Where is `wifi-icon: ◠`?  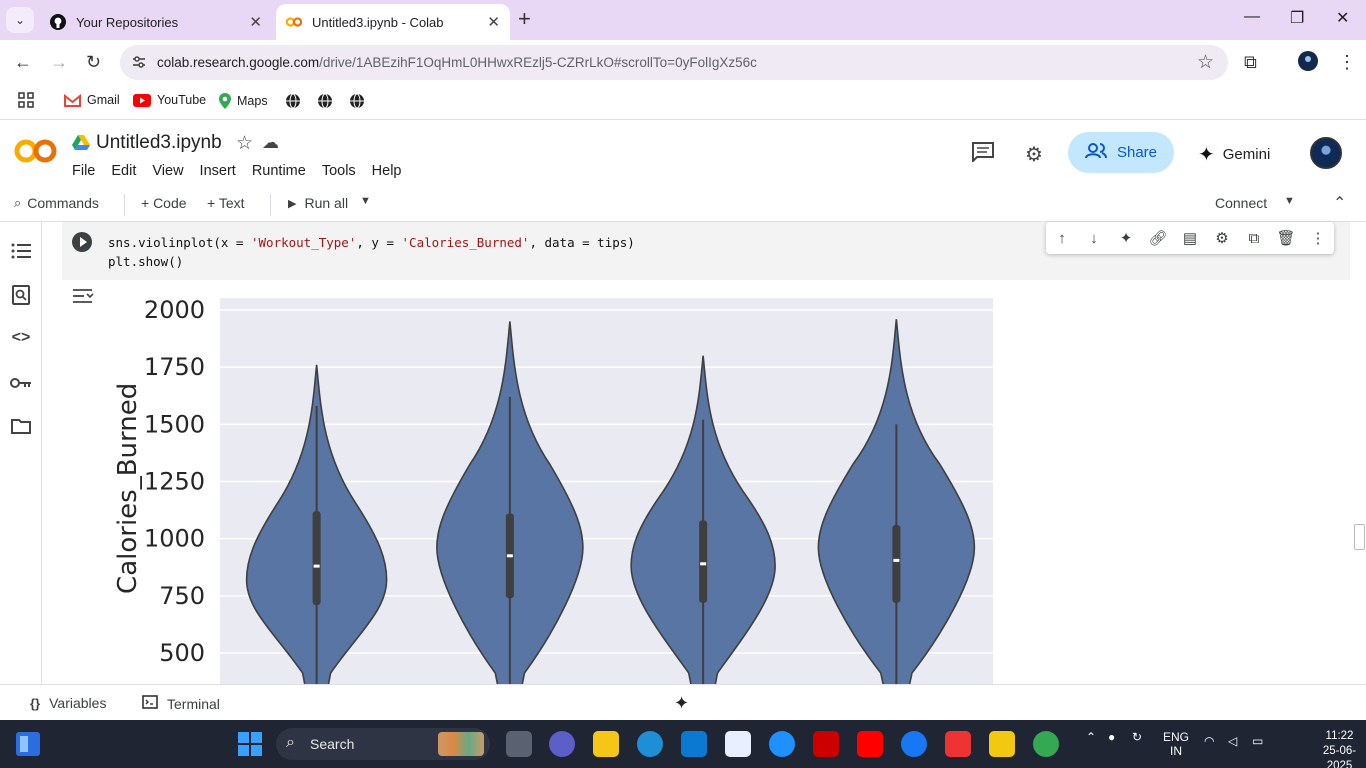 wifi-icon: ◠ is located at coordinates (1209, 741).